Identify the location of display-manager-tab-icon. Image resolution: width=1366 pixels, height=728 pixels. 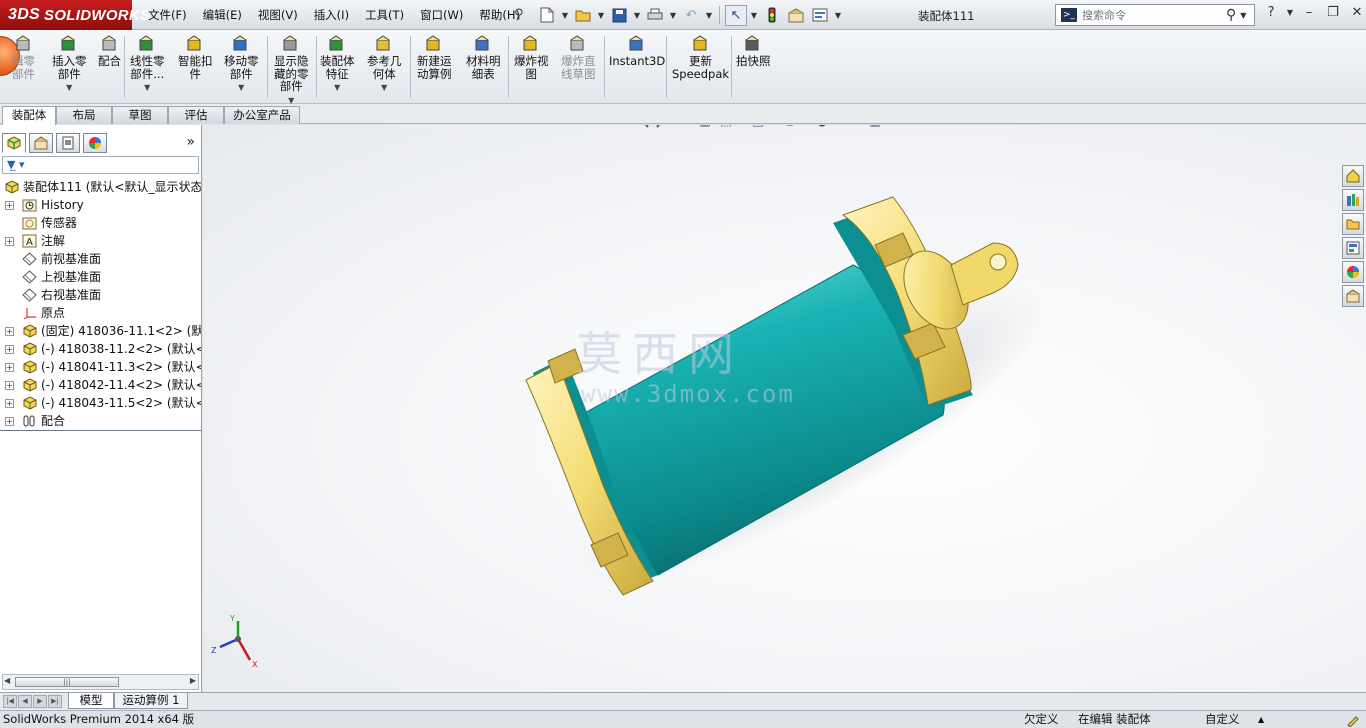
(95, 143).